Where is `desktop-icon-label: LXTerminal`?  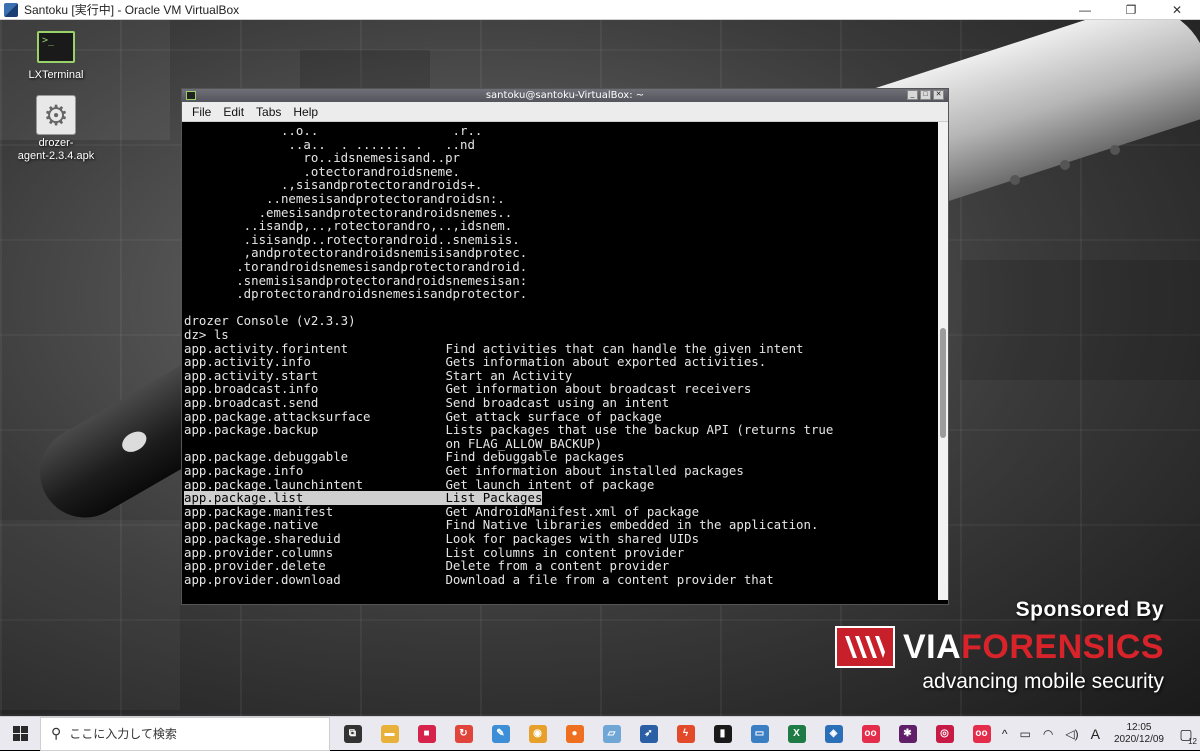 desktop-icon-label: LXTerminal is located at coordinates (56, 75).